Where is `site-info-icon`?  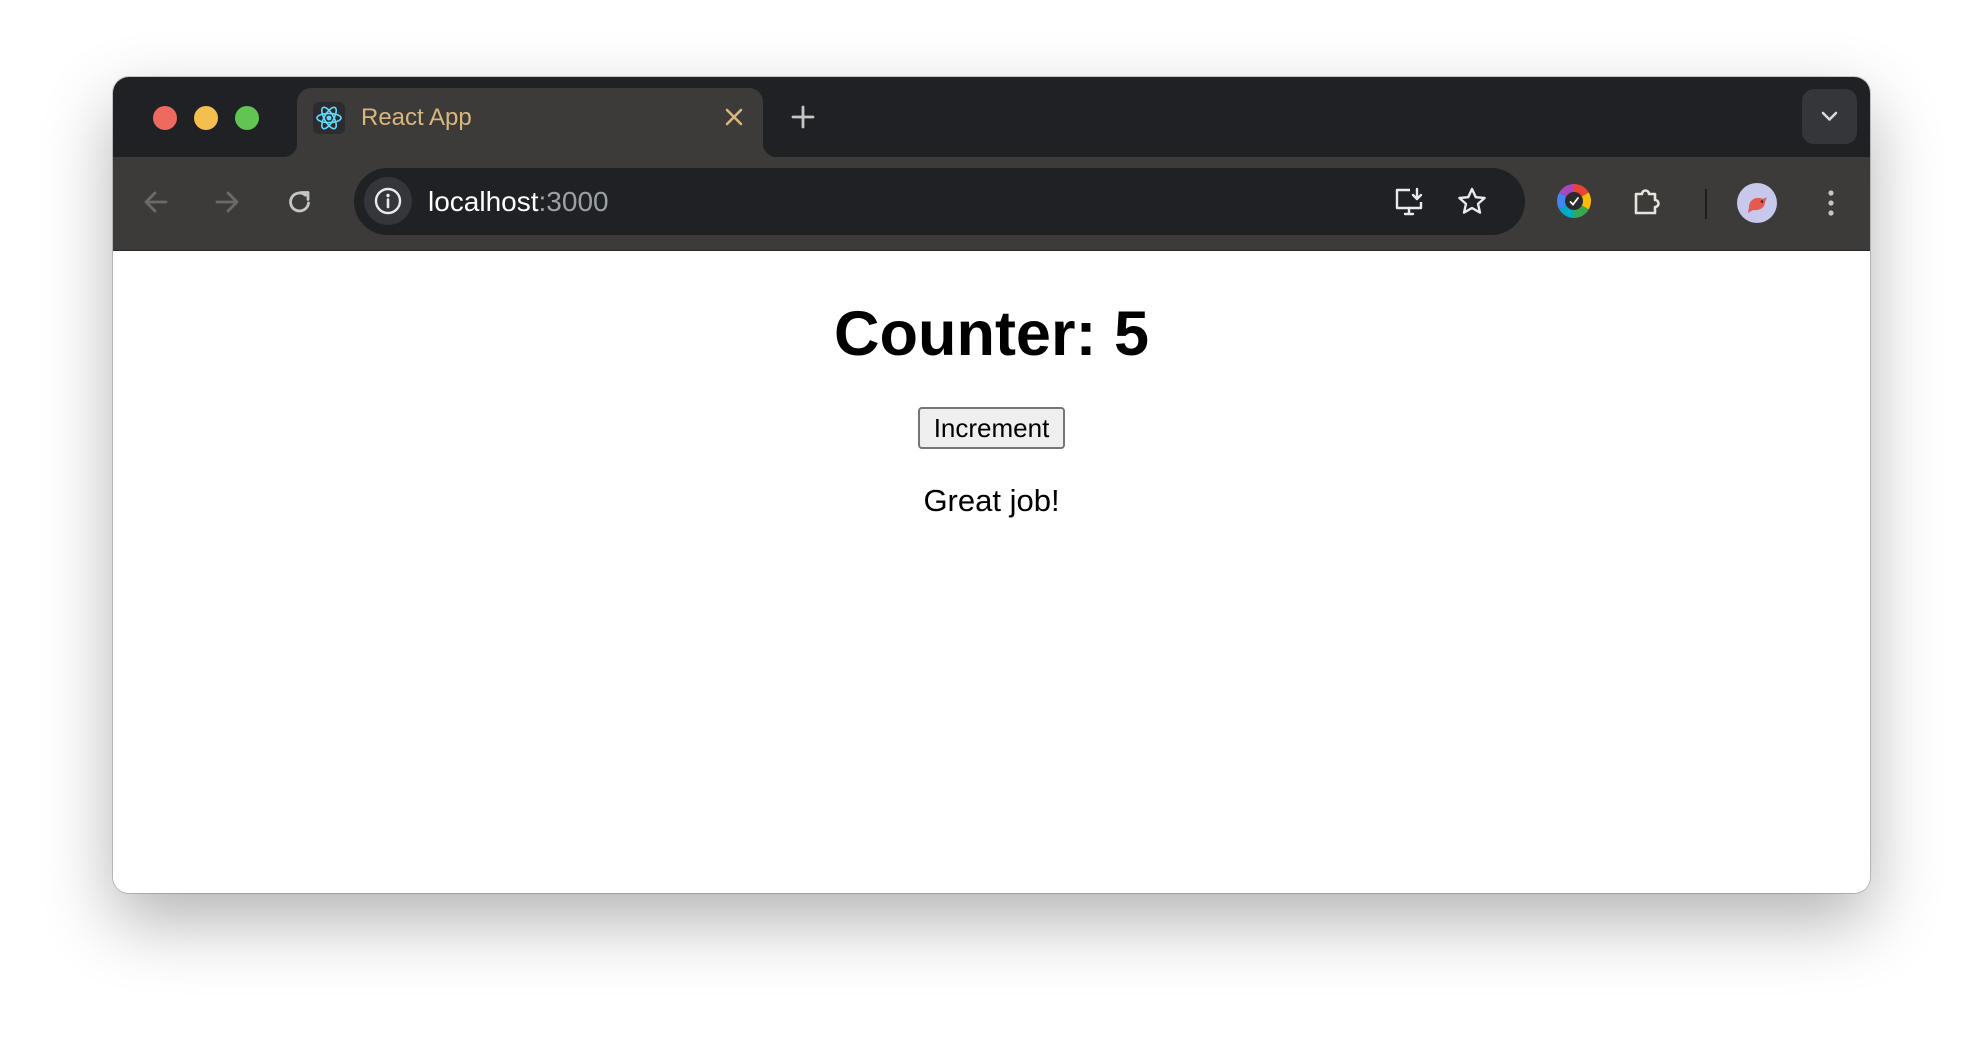
site-info-icon is located at coordinates (388, 201).